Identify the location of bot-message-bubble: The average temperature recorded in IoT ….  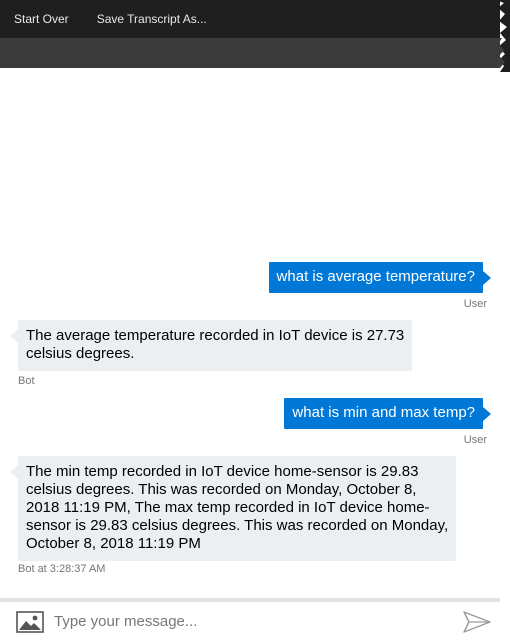
(211, 345).